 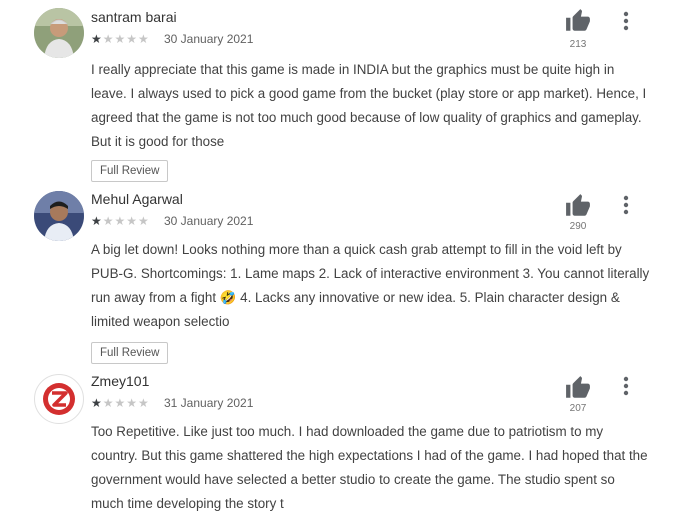 I want to click on helpful-count: 207, so click(x=578, y=408).